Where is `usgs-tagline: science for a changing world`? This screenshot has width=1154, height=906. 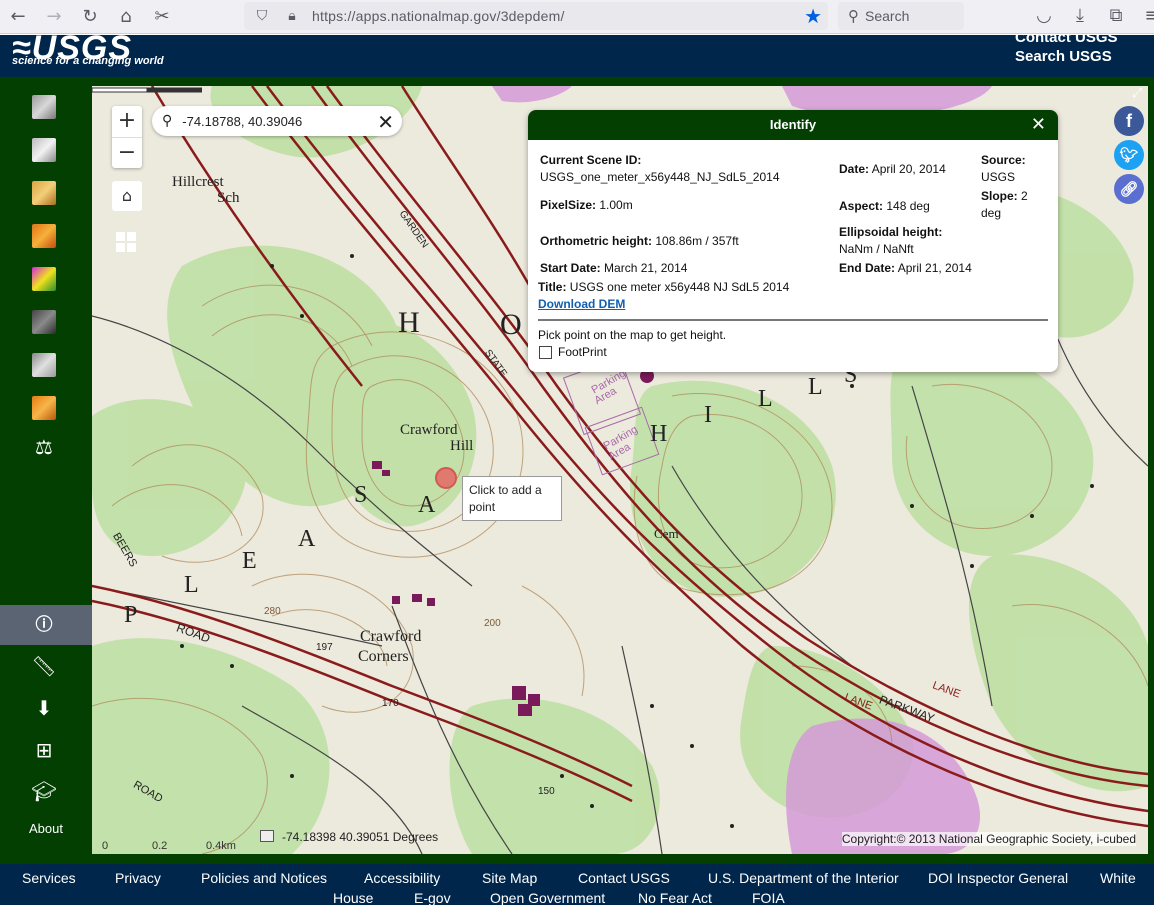 usgs-tagline: science for a changing world is located at coordinates (88, 61).